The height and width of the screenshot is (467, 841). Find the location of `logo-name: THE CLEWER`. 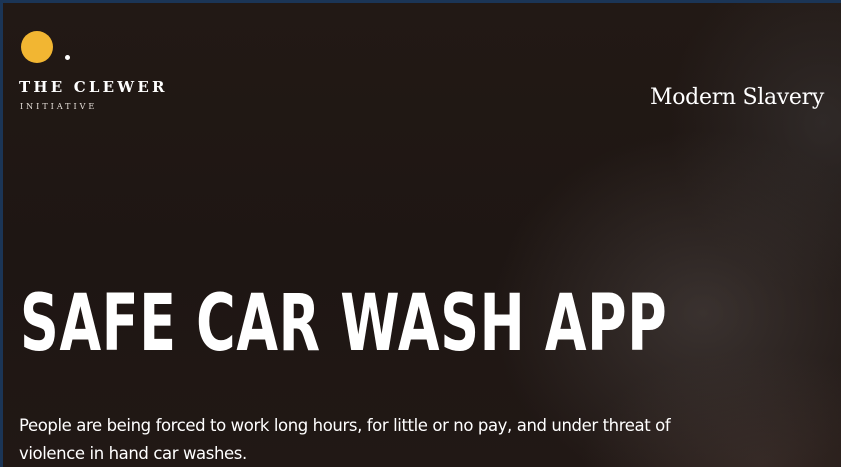

logo-name: THE CLEWER is located at coordinates (93, 87).